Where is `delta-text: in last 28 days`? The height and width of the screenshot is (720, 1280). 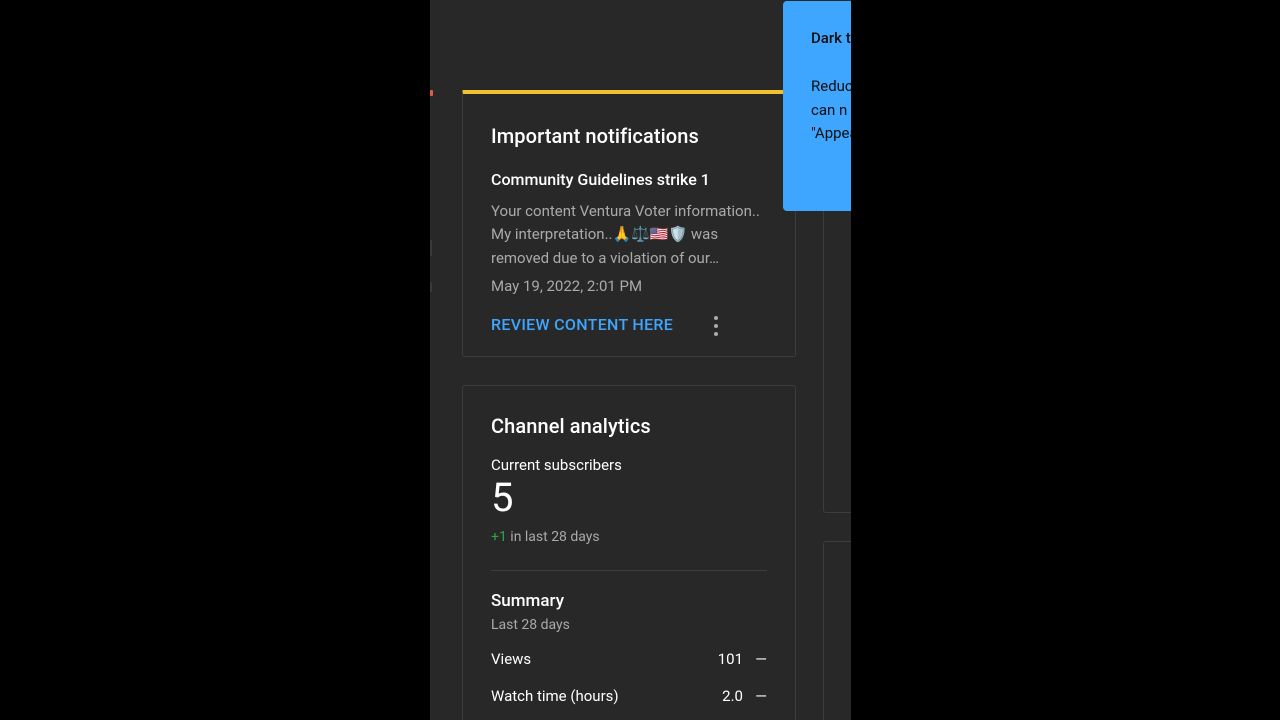
delta-text: in last 28 days is located at coordinates (553, 537).